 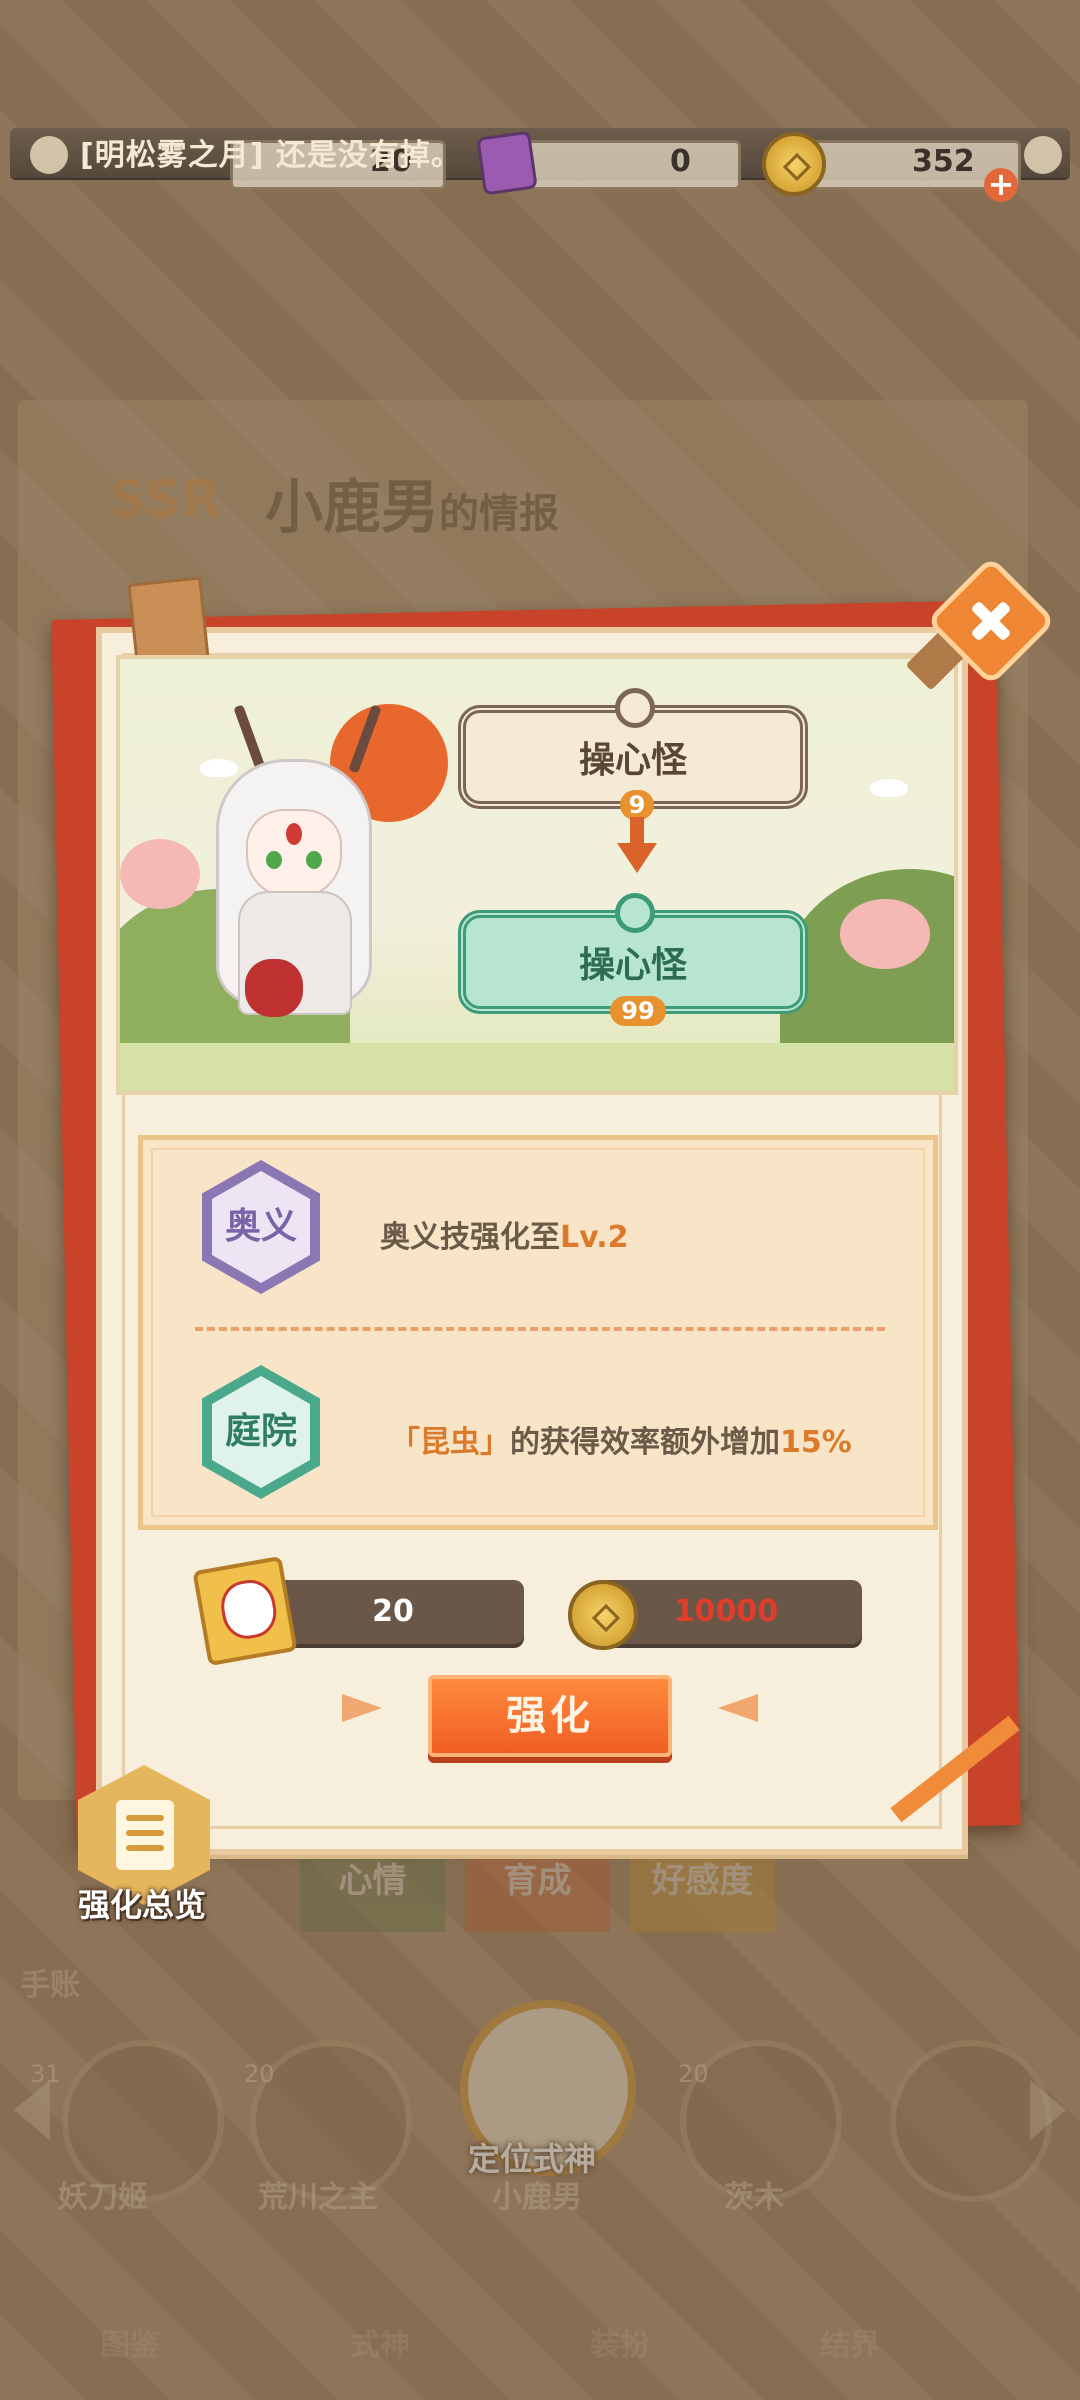 I want to click on bonus-row-skill: 奥义技强化至Lv.2, so click(x=504, y=1234).